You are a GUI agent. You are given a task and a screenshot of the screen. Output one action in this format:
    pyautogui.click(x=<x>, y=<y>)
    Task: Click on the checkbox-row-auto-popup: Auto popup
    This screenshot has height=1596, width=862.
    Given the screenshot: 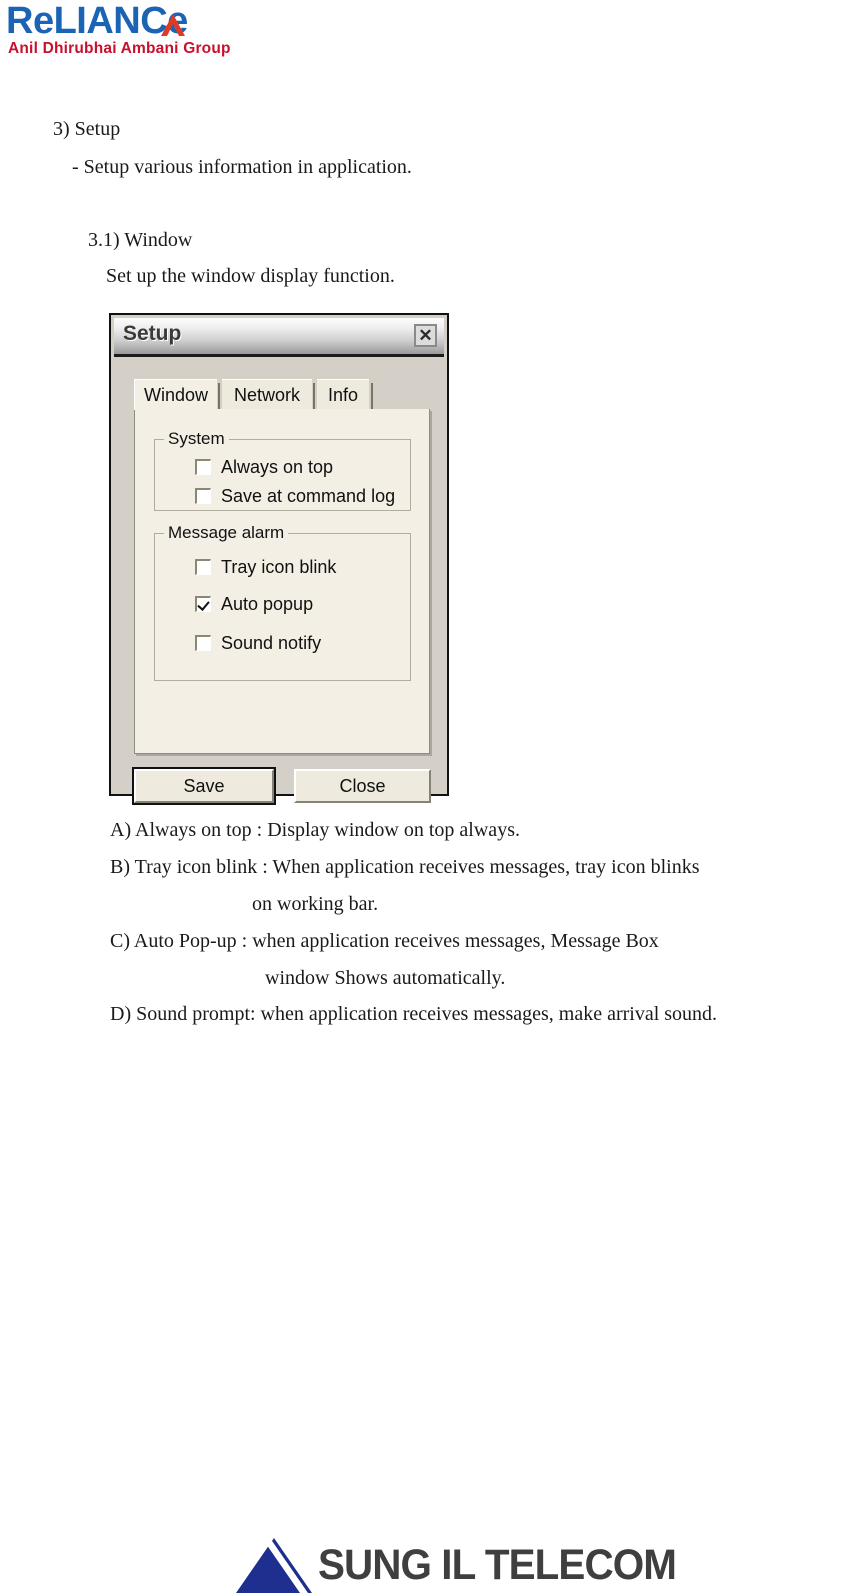 What is the action you would take?
    pyautogui.click(x=254, y=604)
    